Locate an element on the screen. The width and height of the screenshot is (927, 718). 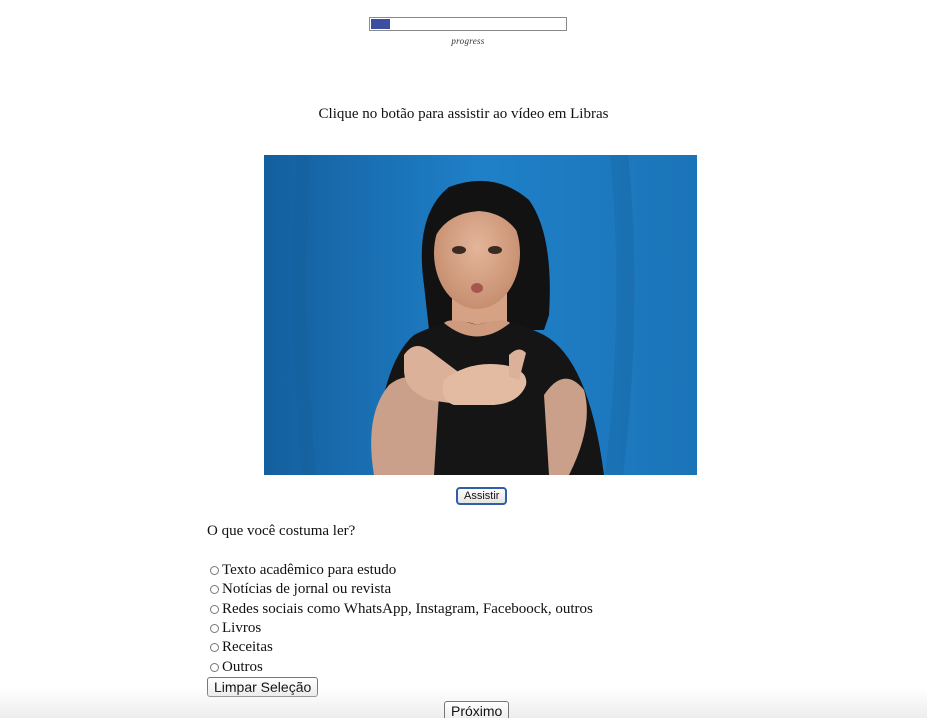
next-button: Próximo is located at coordinates (477, 709).